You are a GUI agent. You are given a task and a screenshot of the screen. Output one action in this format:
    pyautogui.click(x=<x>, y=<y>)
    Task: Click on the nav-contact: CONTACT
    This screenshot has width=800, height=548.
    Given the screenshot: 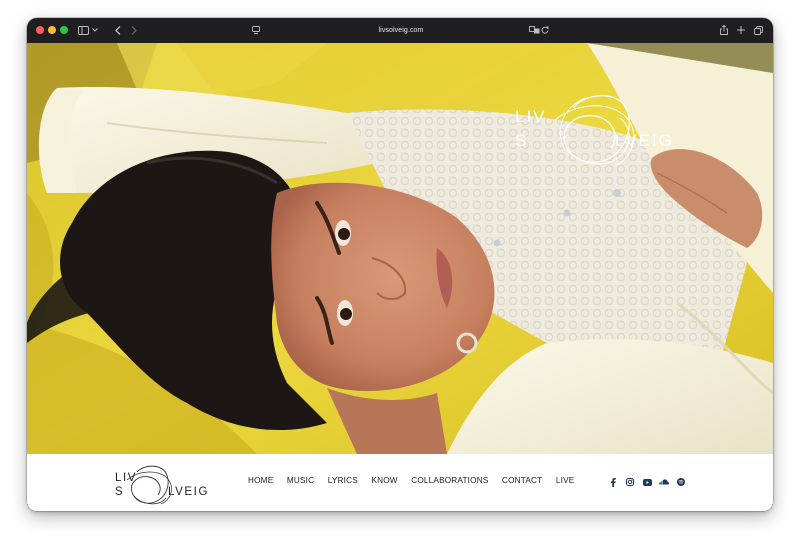 What is the action you would take?
    pyautogui.click(x=522, y=480)
    